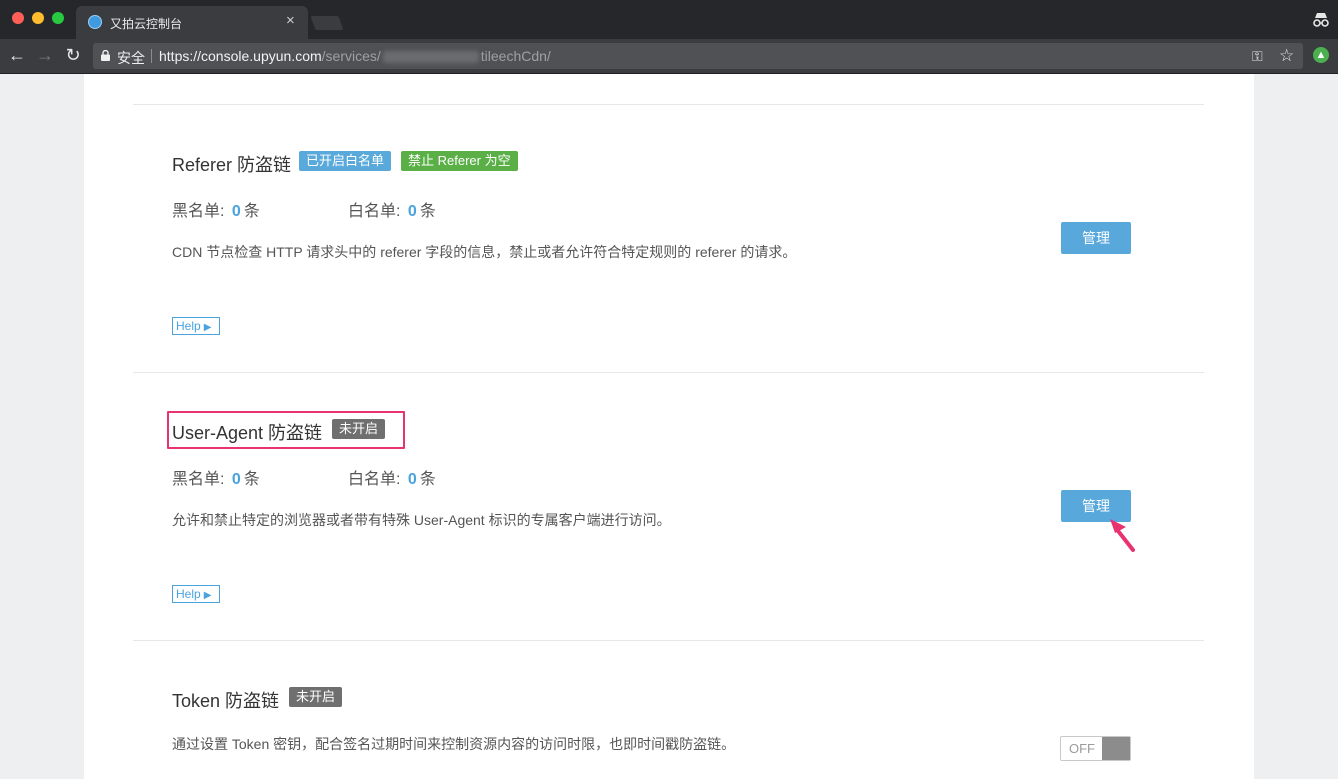  I want to click on tab-title: 又拍云控制台, so click(146, 24).